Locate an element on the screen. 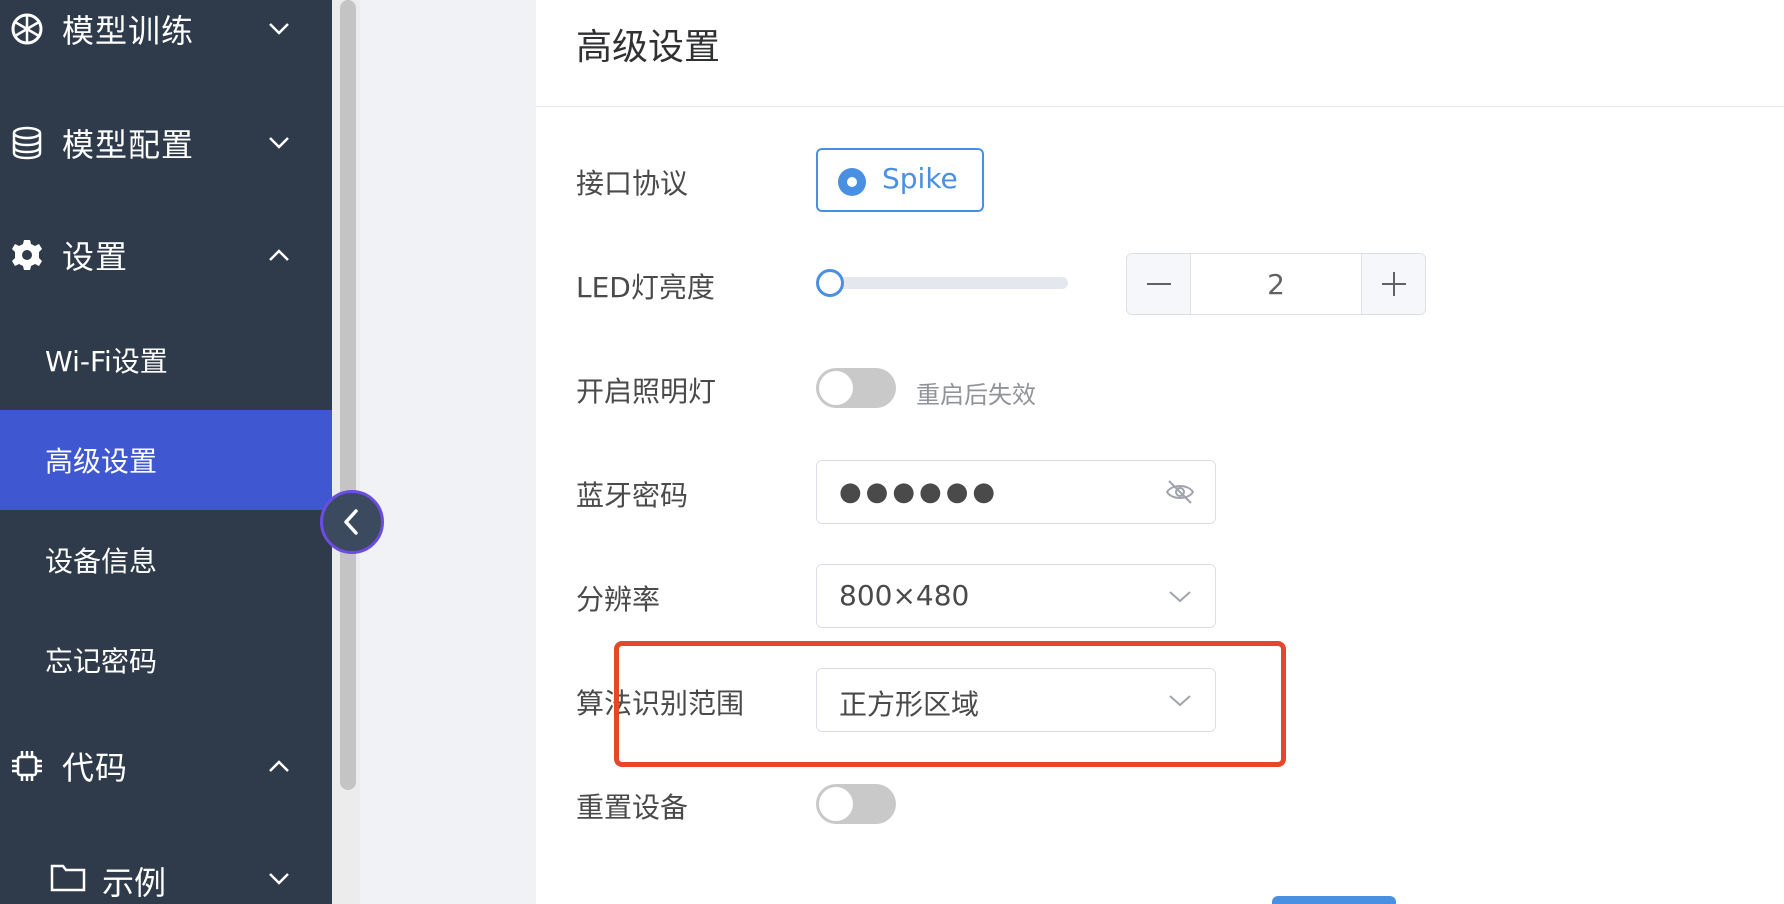 The height and width of the screenshot is (904, 1784). gear-icon is located at coordinates (27, 255).